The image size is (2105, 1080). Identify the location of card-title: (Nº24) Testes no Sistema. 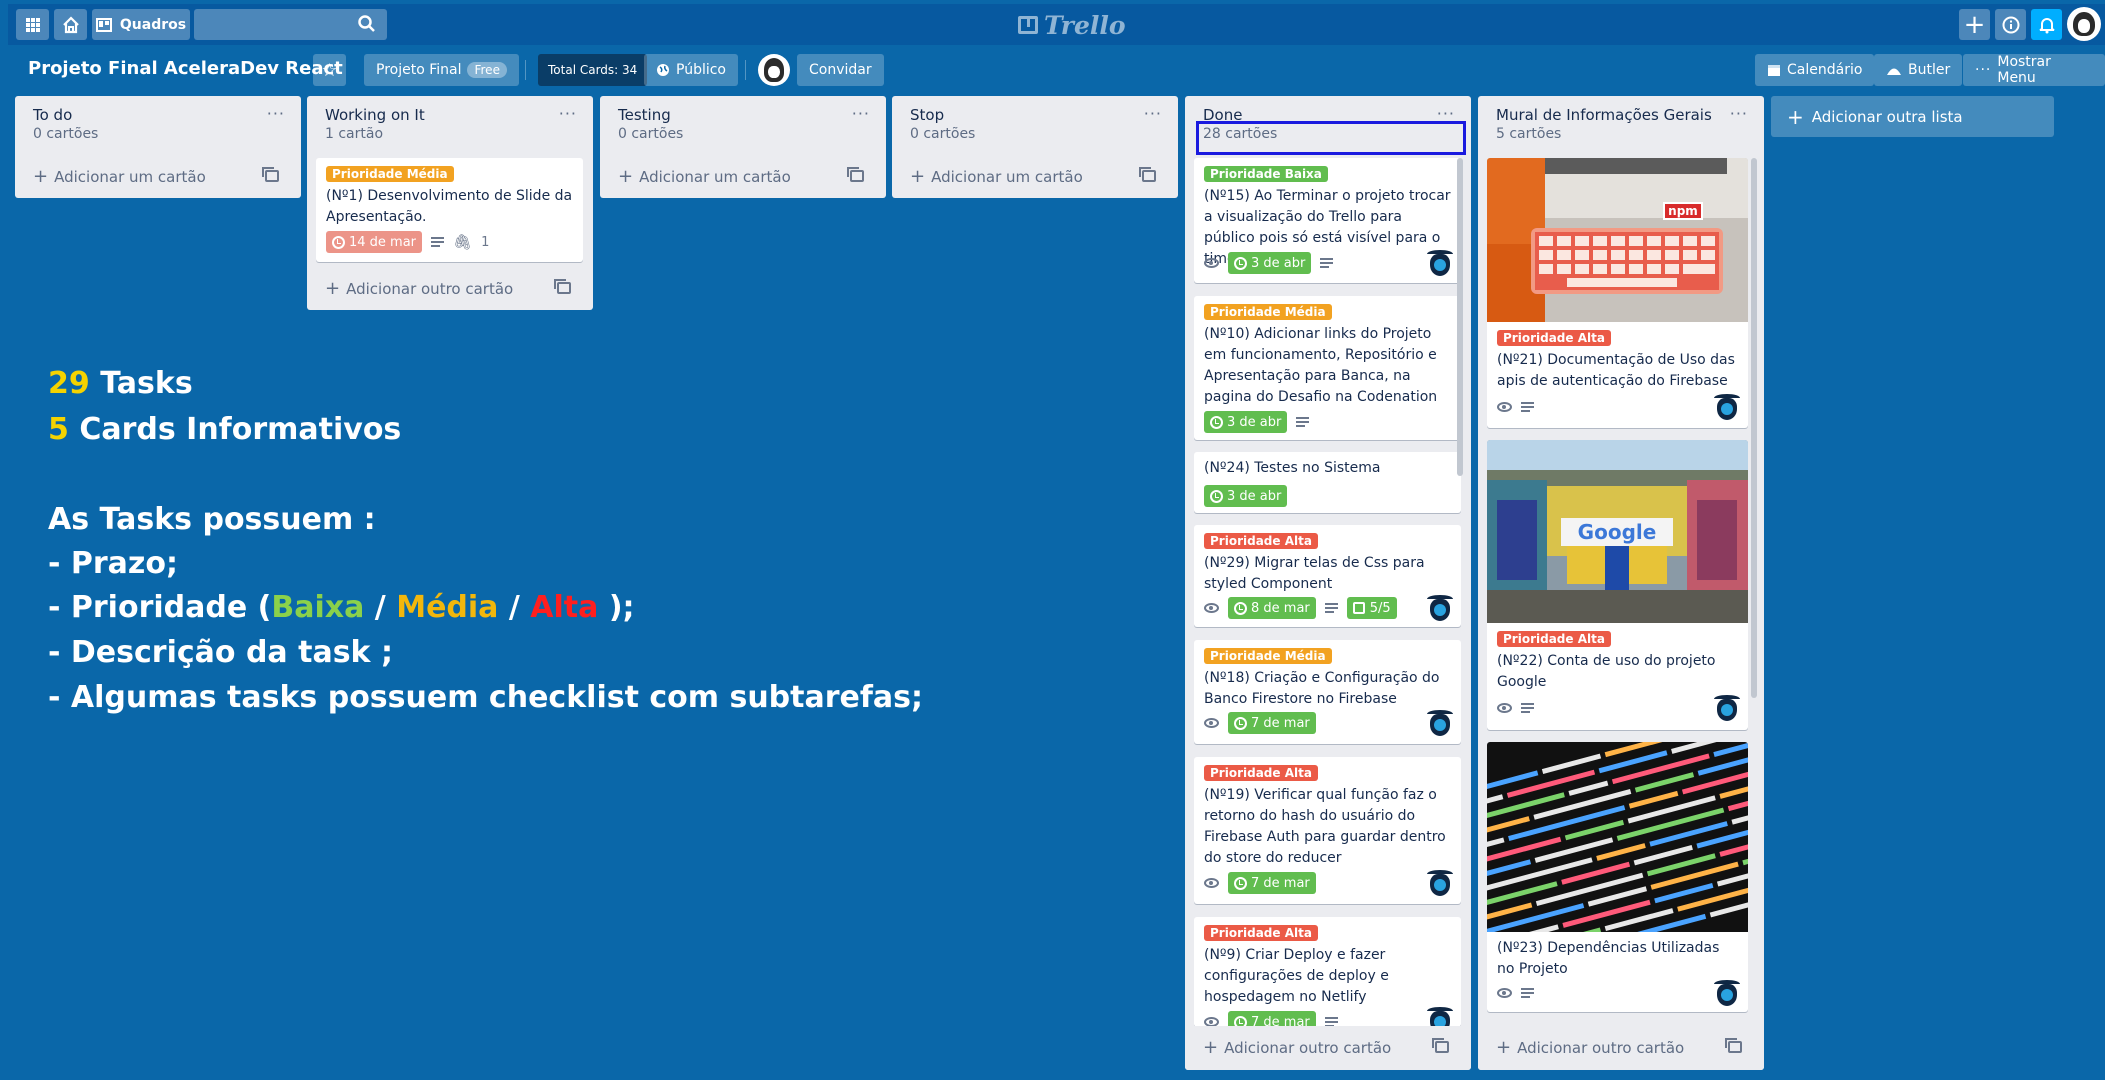
(1292, 468).